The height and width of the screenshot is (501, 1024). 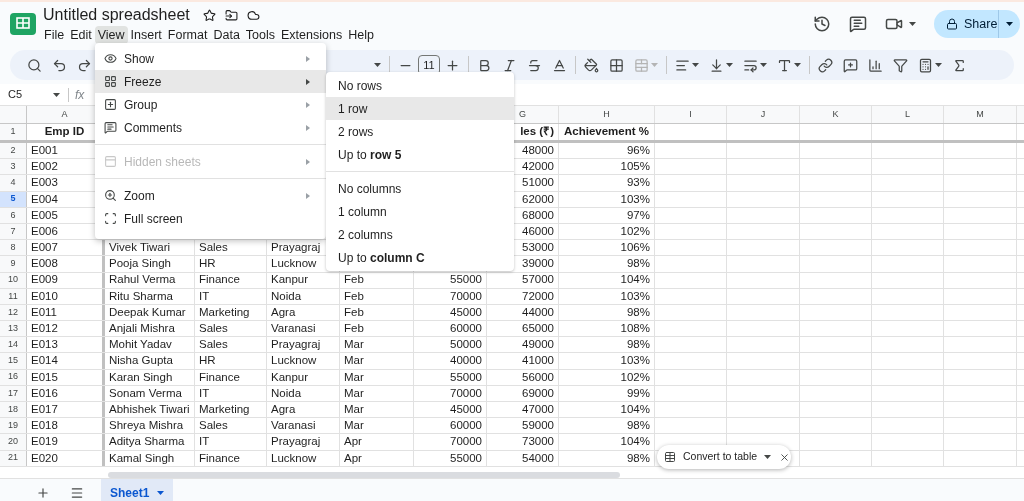 What do you see at coordinates (207, 264) in the screenshot?
I see `table-cell-text: HR` at bounding box center [207, 264].